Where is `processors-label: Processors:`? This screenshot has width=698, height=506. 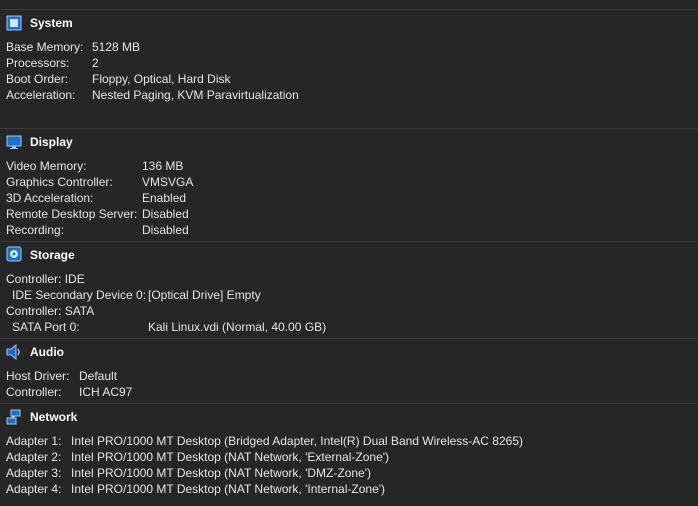 processors-label: Processors: is located at coordinates (38, 63).